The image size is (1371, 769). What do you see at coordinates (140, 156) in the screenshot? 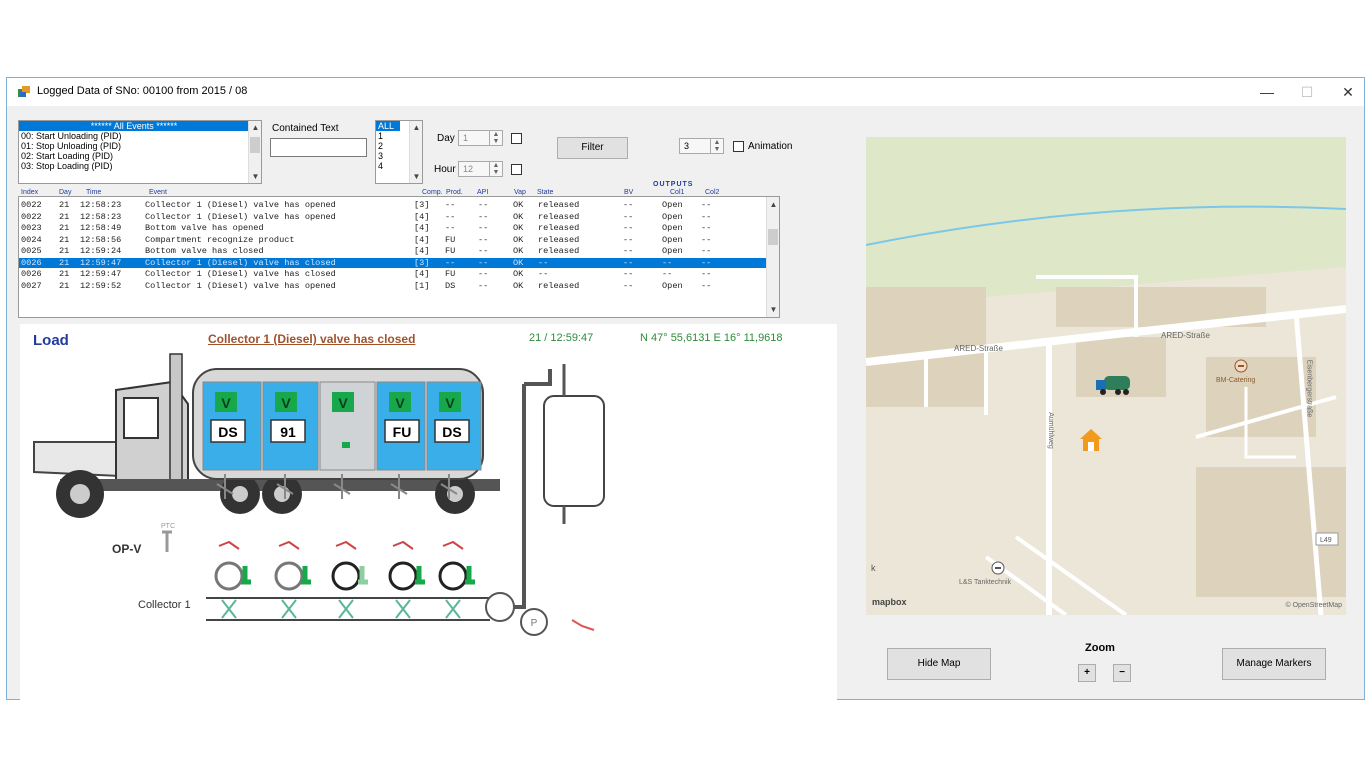
I see `event-option: 02: Start Loading (PID)` at bounding box center [140, 156].